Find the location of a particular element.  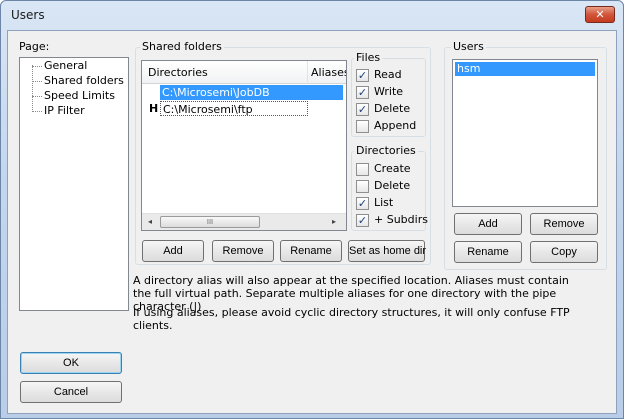

create-label: Create is located at coordinates (392, 168).